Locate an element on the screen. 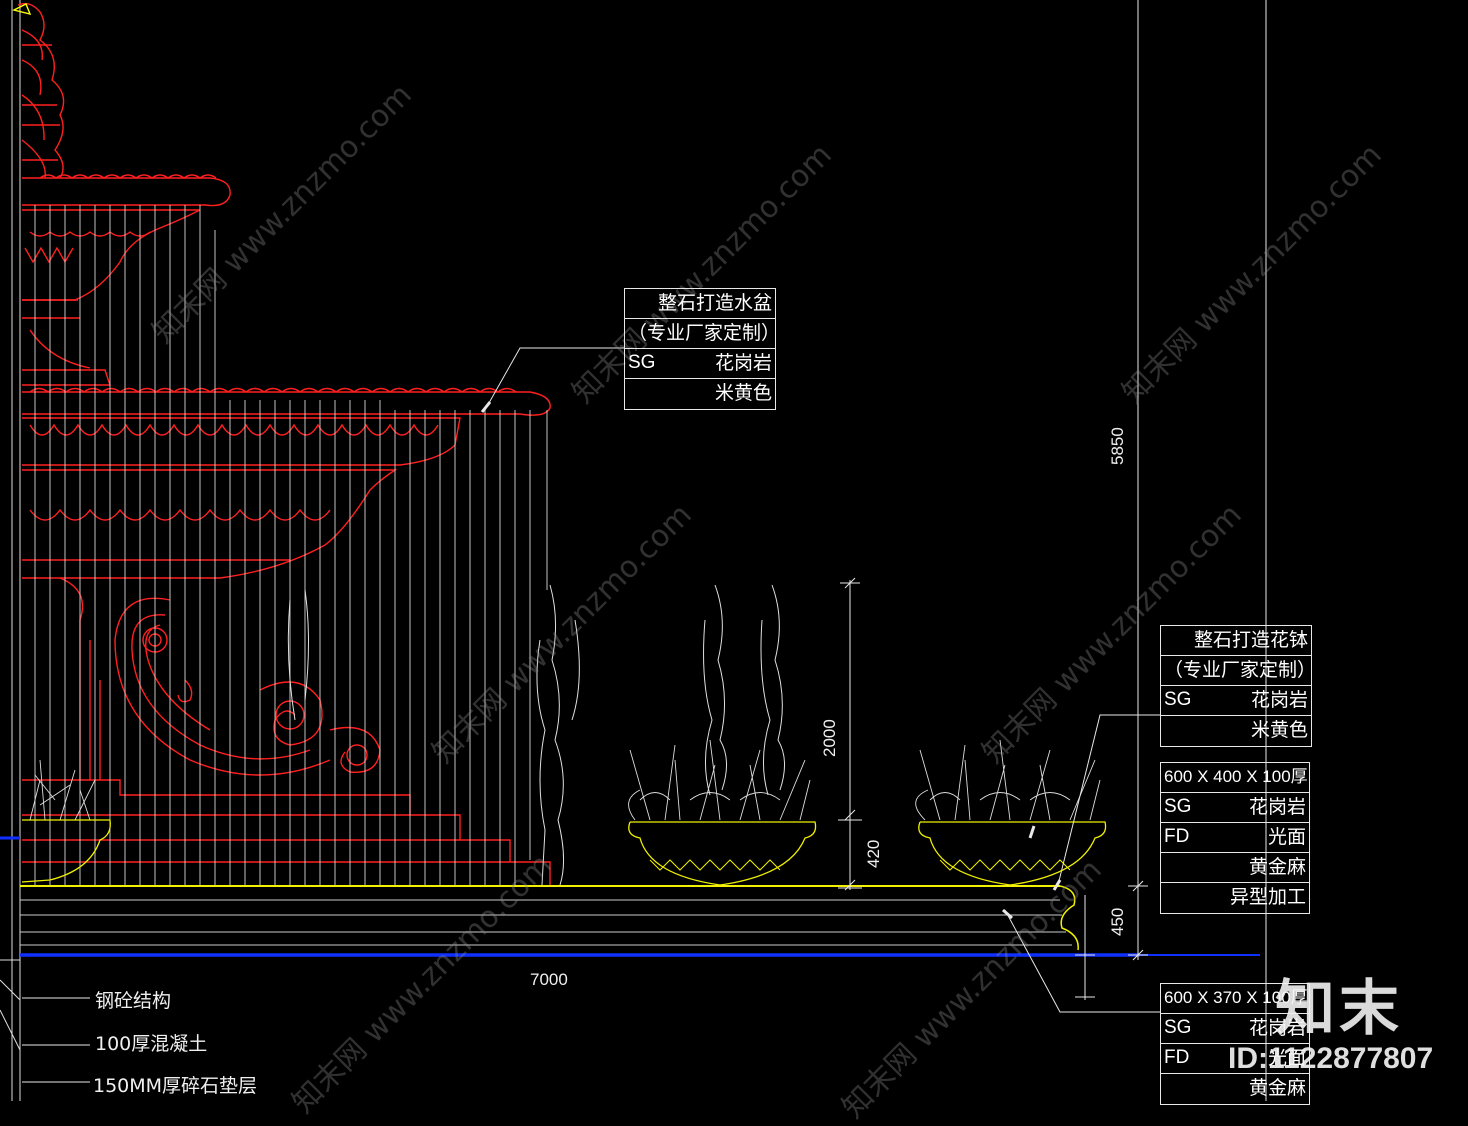  basin-title: 整石打造水盆 is located at coordinates (714, 303).